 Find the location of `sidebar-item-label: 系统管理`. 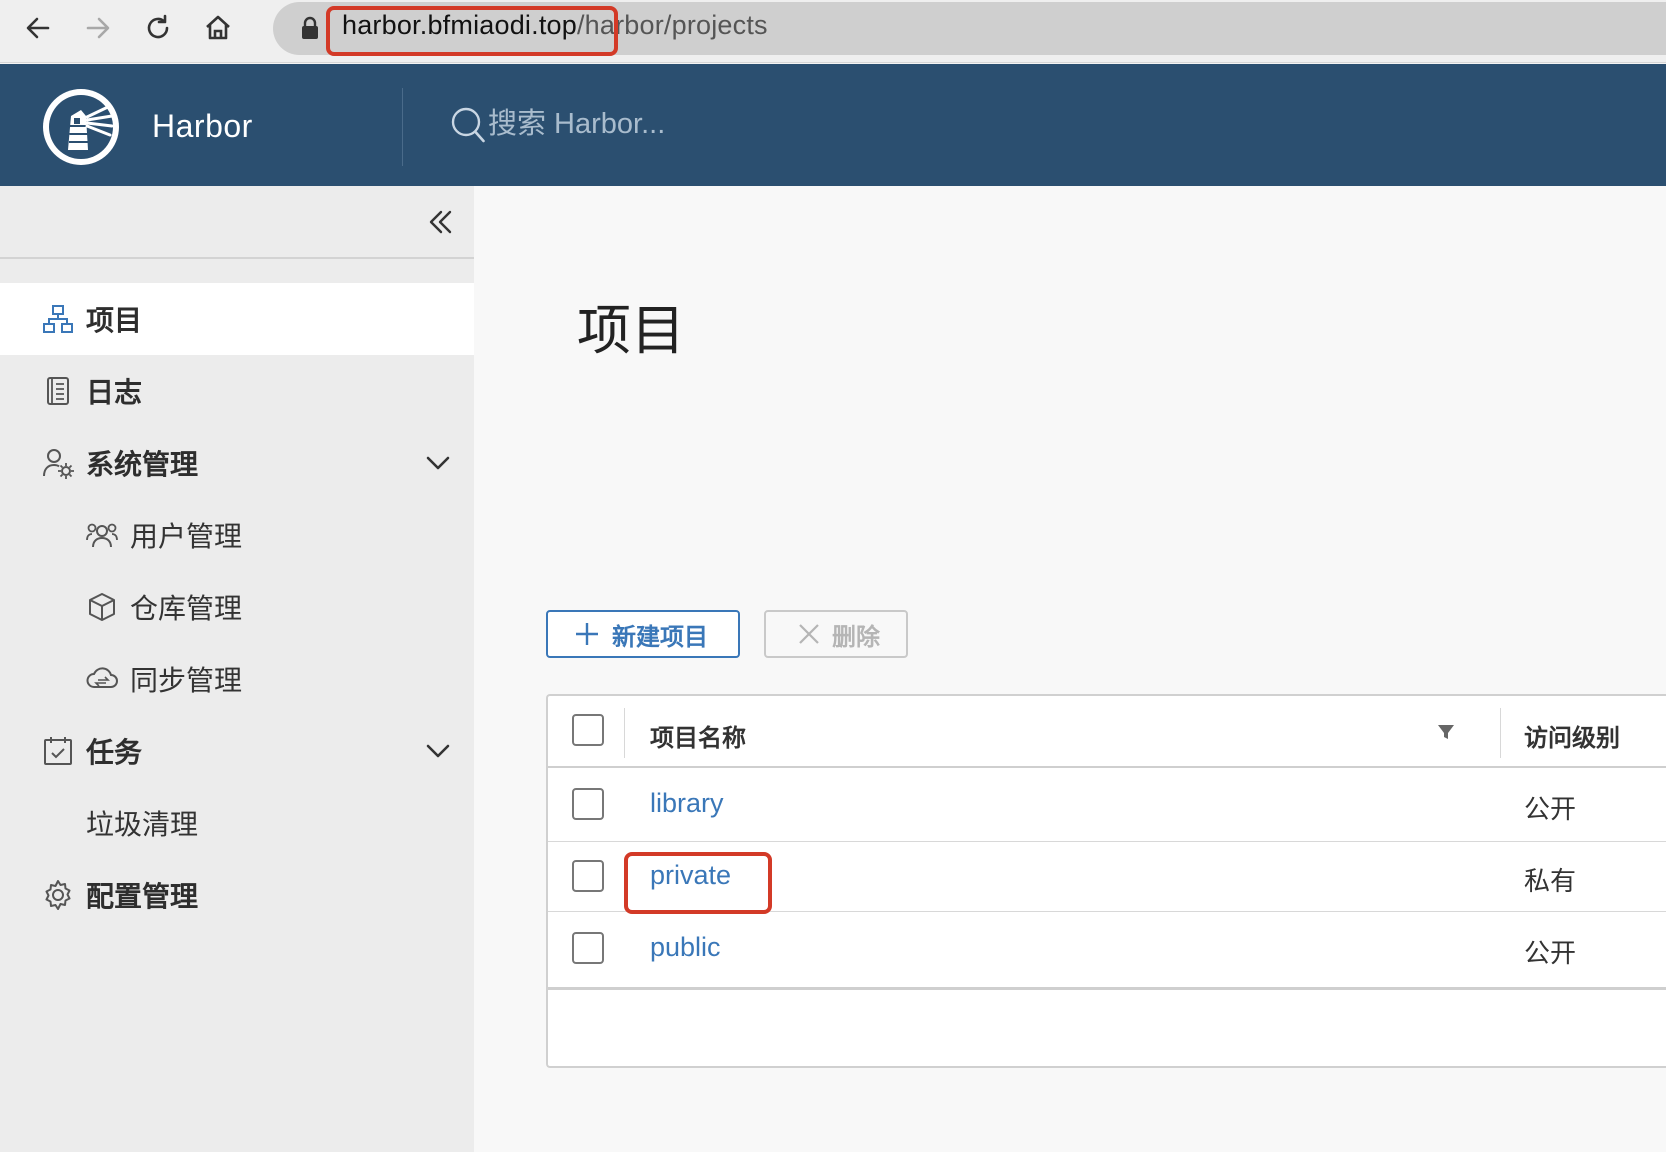

sidebar-item-label: 系统管理 is located at coordinates (142, 464).